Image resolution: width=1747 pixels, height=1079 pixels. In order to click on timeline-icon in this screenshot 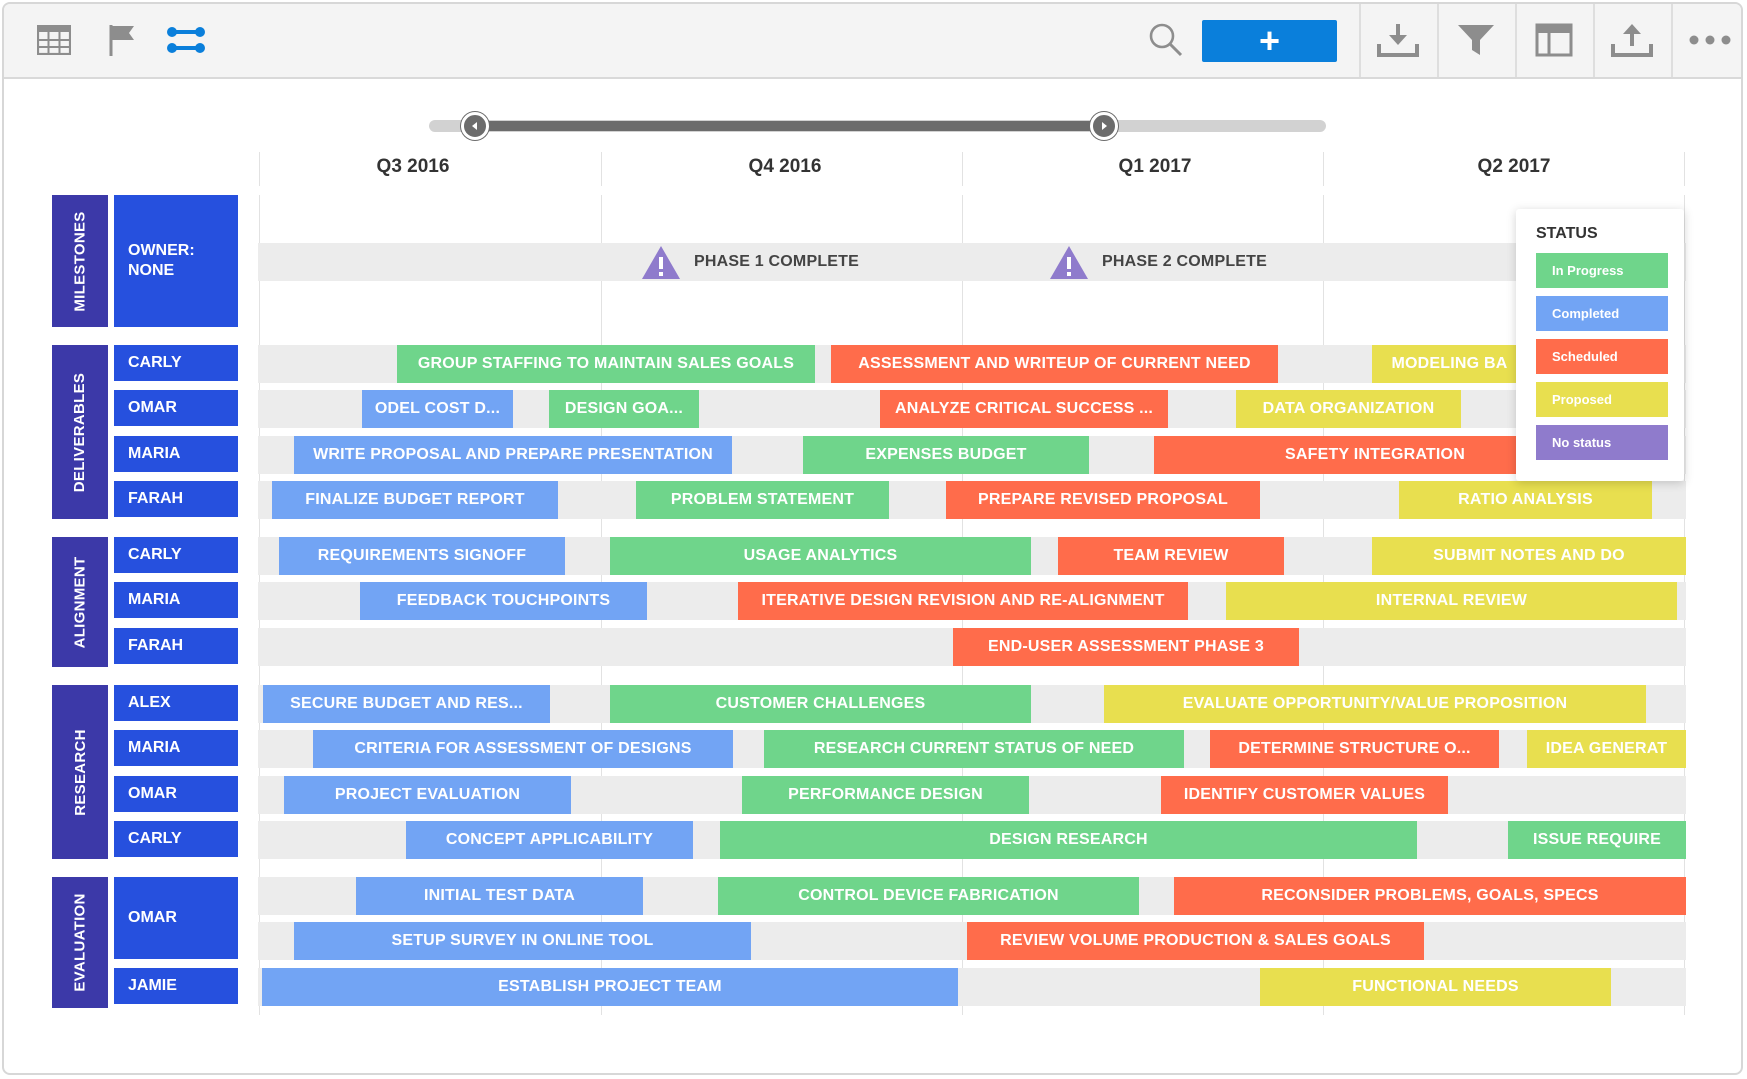, I will do `click(186, 40)`.